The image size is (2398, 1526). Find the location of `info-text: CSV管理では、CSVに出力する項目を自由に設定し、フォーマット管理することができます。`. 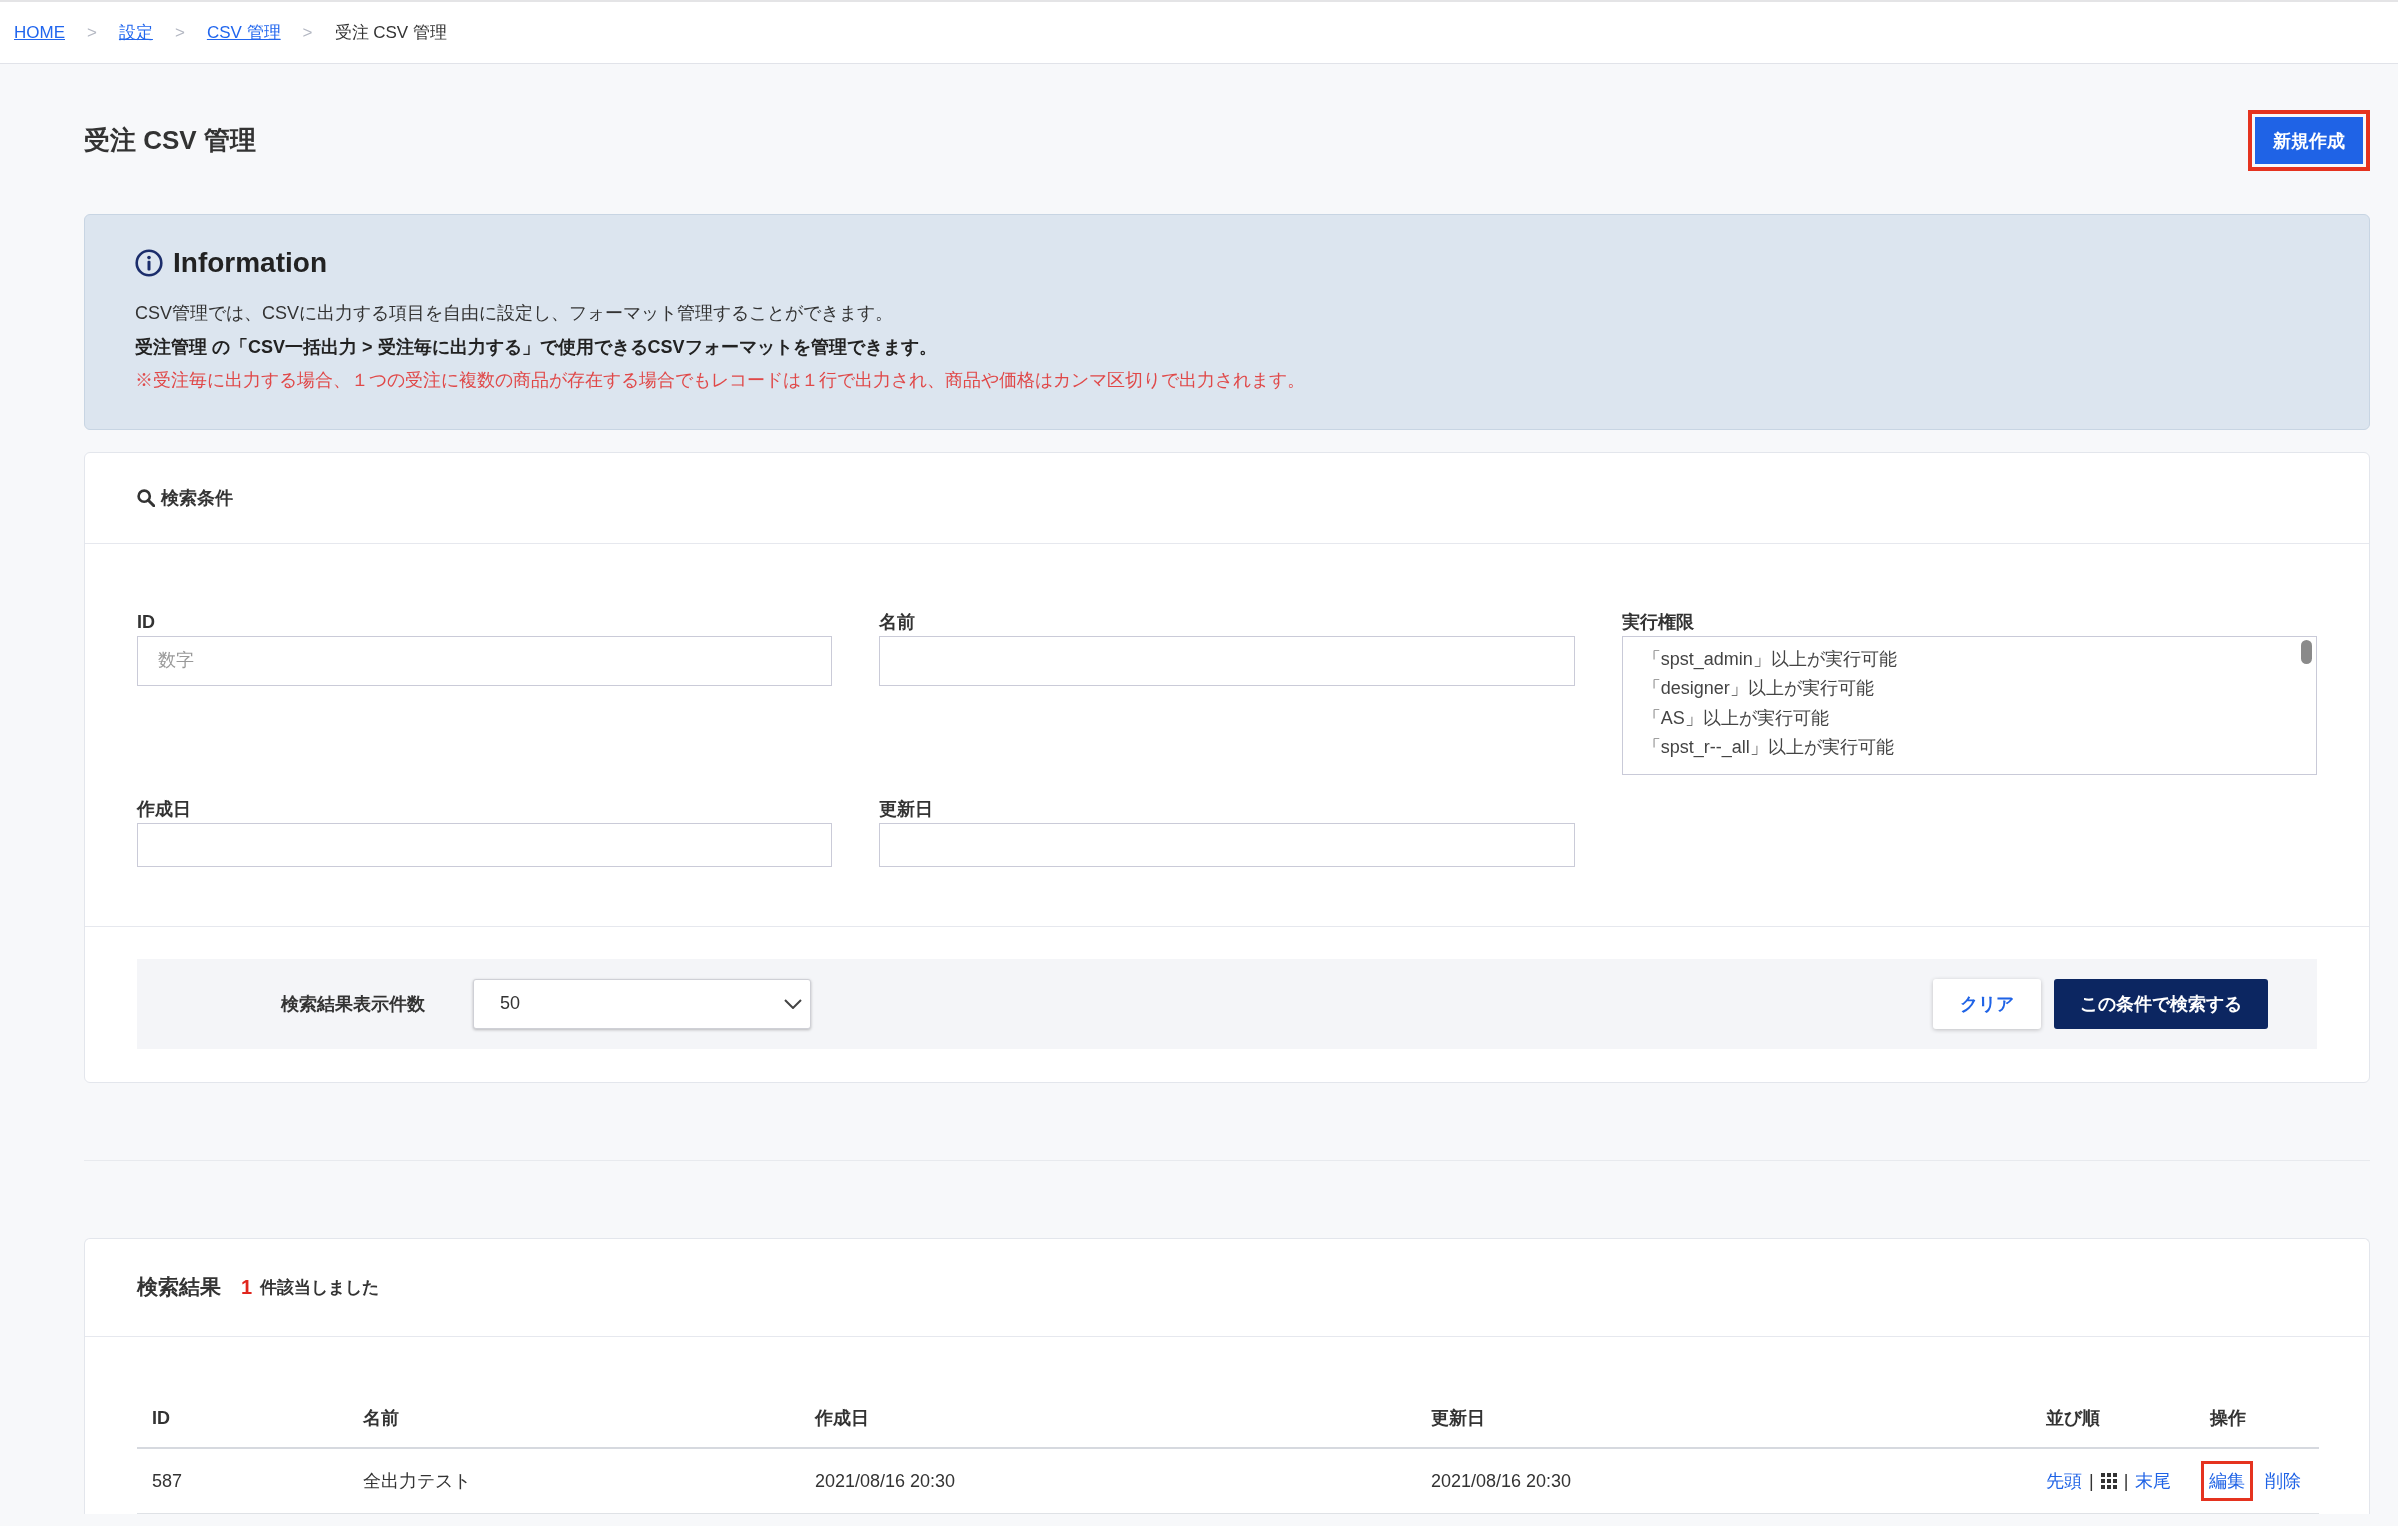

info-text: CSV管理では、CSVに出力する項目を自由に設定し、フォーマット管理することができます。 is located at coordinates (515, 313).